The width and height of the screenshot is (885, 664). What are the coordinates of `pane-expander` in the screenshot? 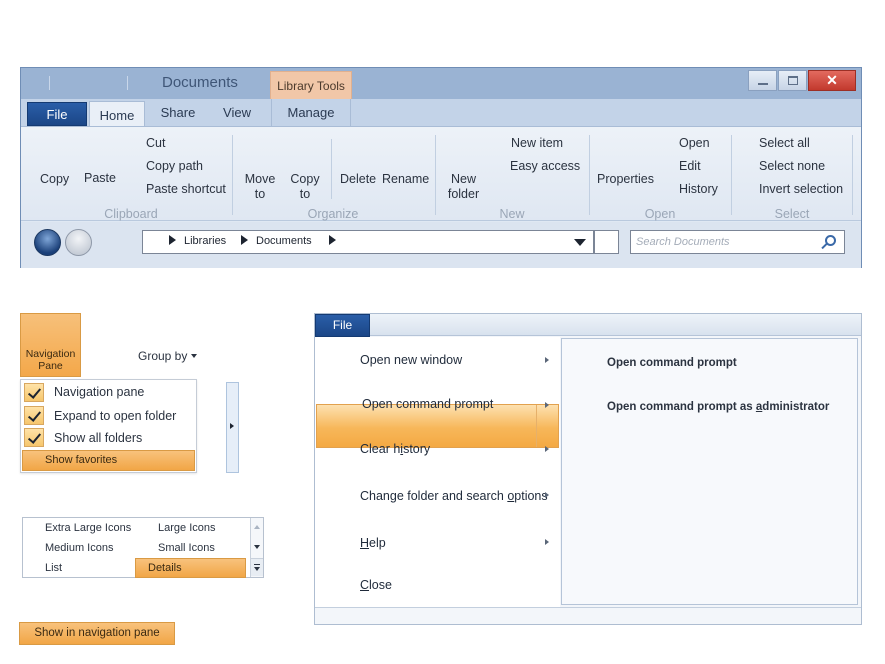 It's located at (232, 427).